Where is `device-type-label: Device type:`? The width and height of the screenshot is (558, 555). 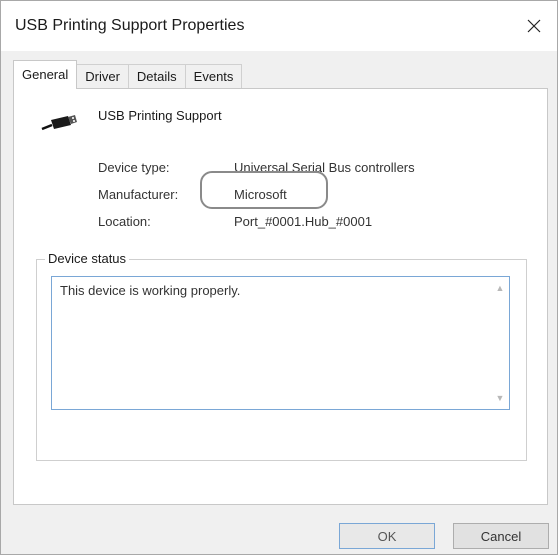 device-type-label: Device type: is located at coordinates (134, 167).